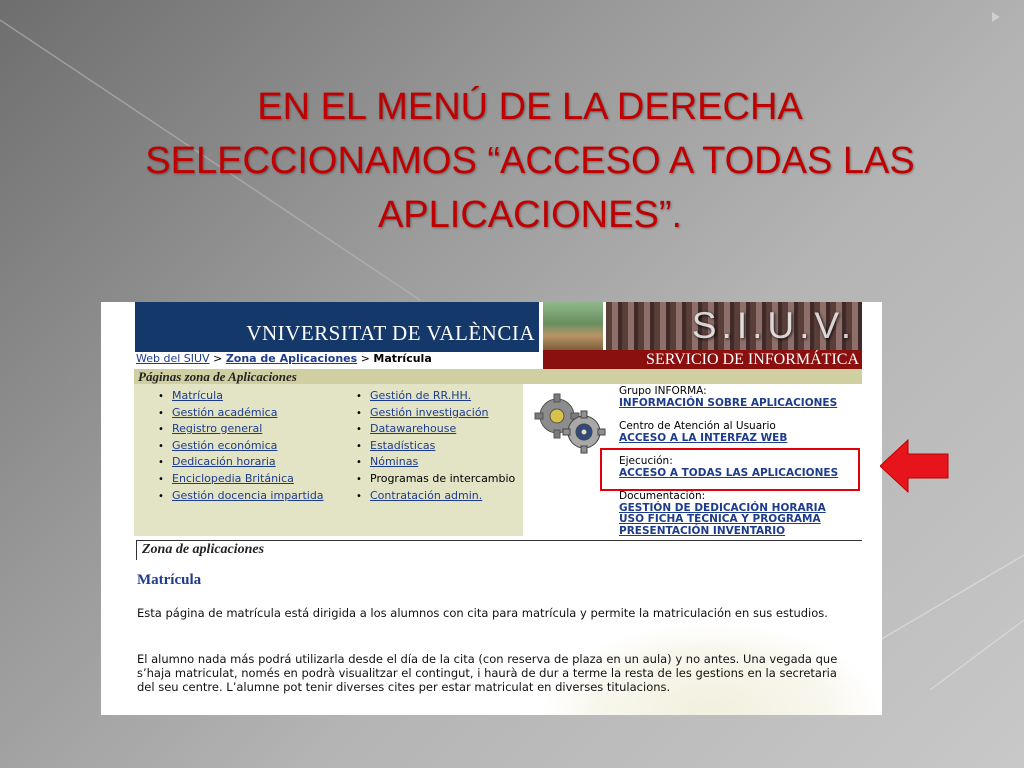 This screenshot has width=1024, height=768. I want to click on app-link: • Gestión académica, so click(241, 413).